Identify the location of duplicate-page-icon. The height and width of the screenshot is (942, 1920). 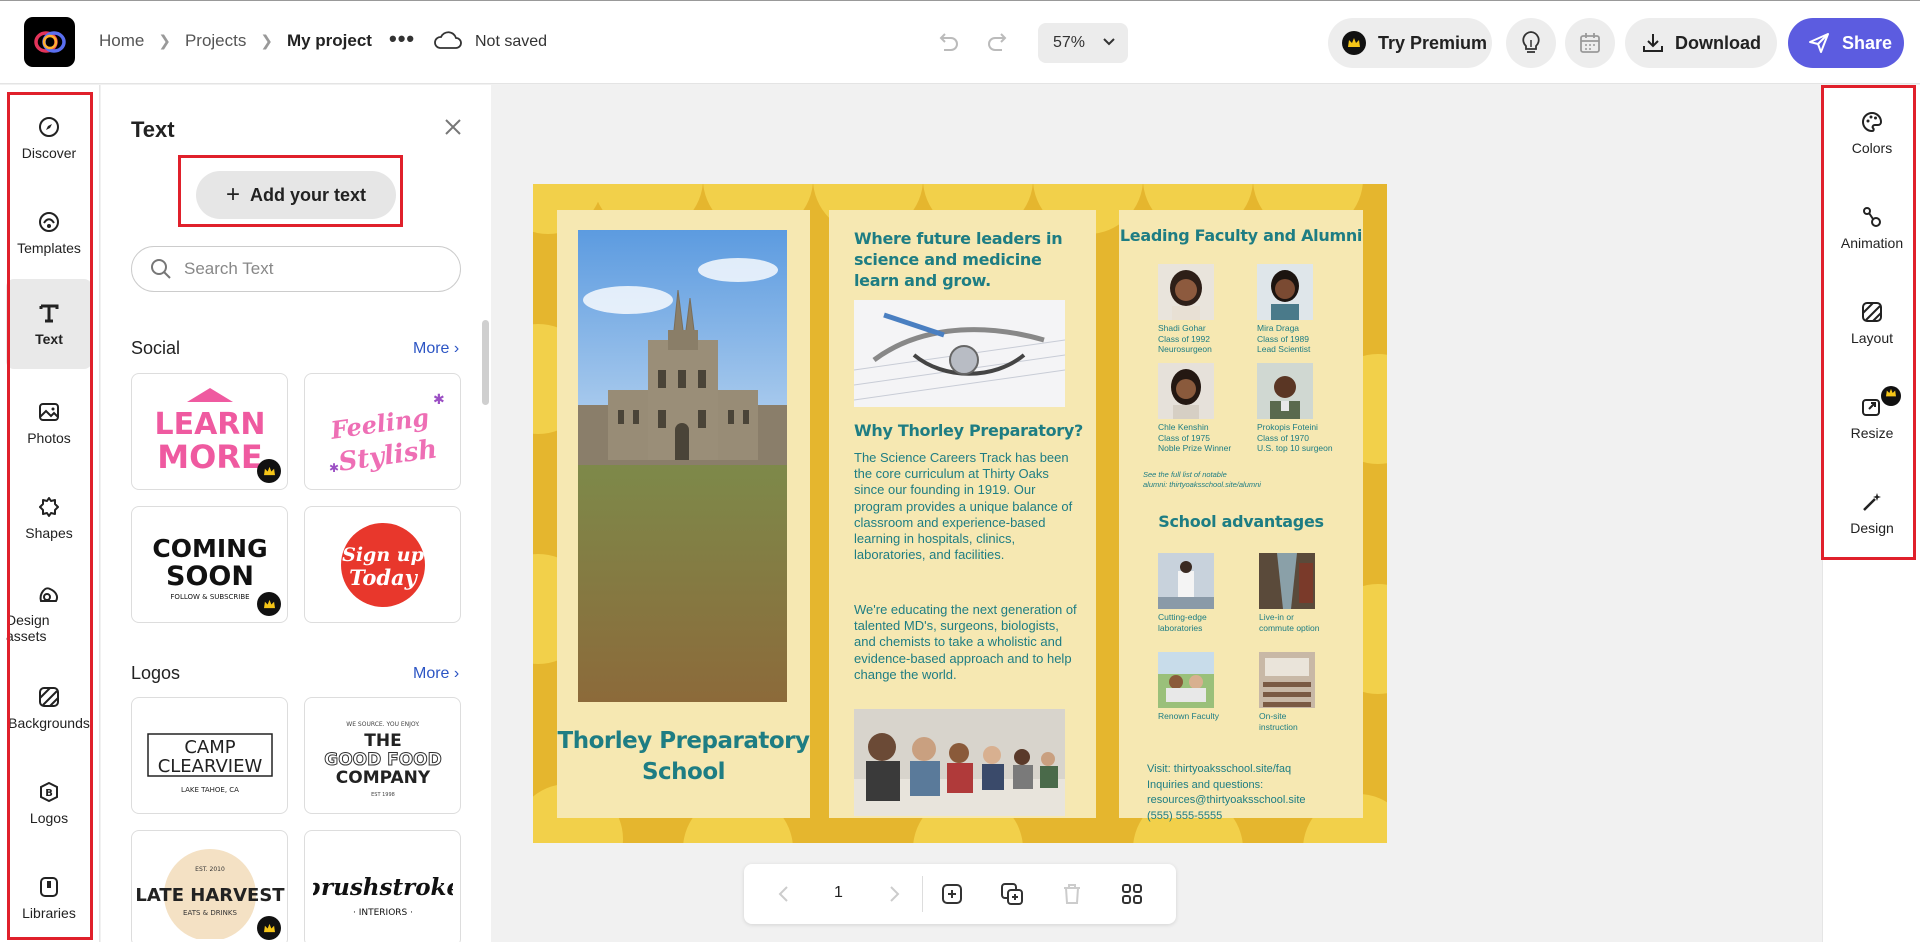
(1012, 894).